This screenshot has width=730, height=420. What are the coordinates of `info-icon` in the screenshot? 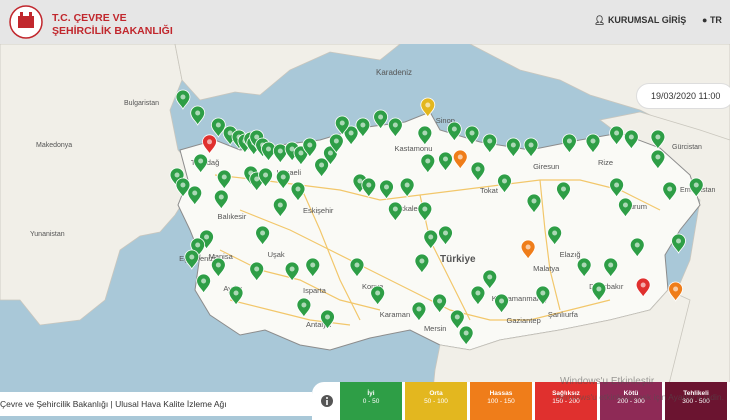 It's located at (327, 401).